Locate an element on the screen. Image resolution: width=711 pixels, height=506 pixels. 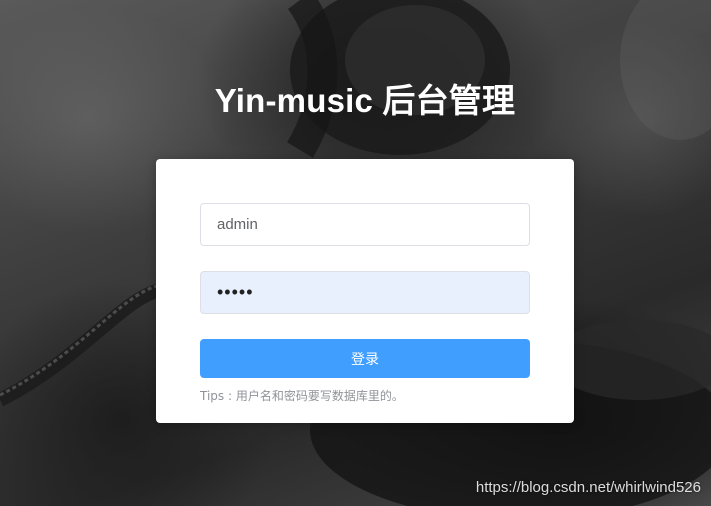
tips-text: Tips : 用户名和密码要写数据库里的。 is located at coordinates (302, 396).